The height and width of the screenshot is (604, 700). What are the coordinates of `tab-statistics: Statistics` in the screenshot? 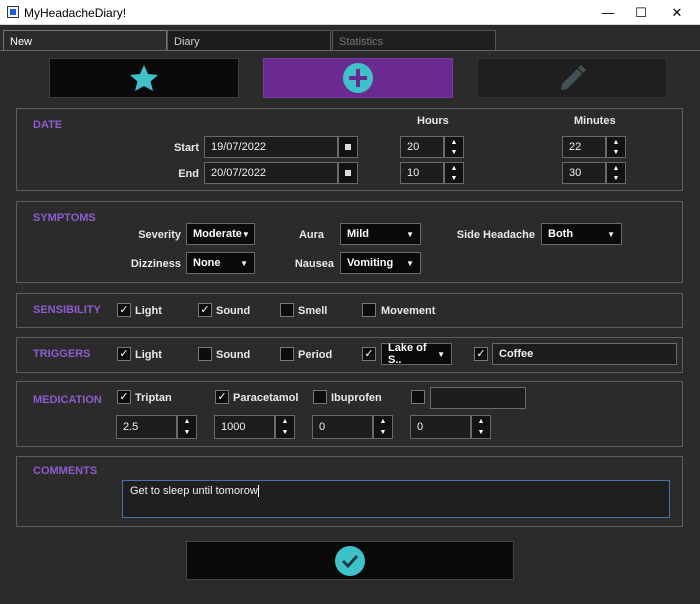 It's located at (414, 40).